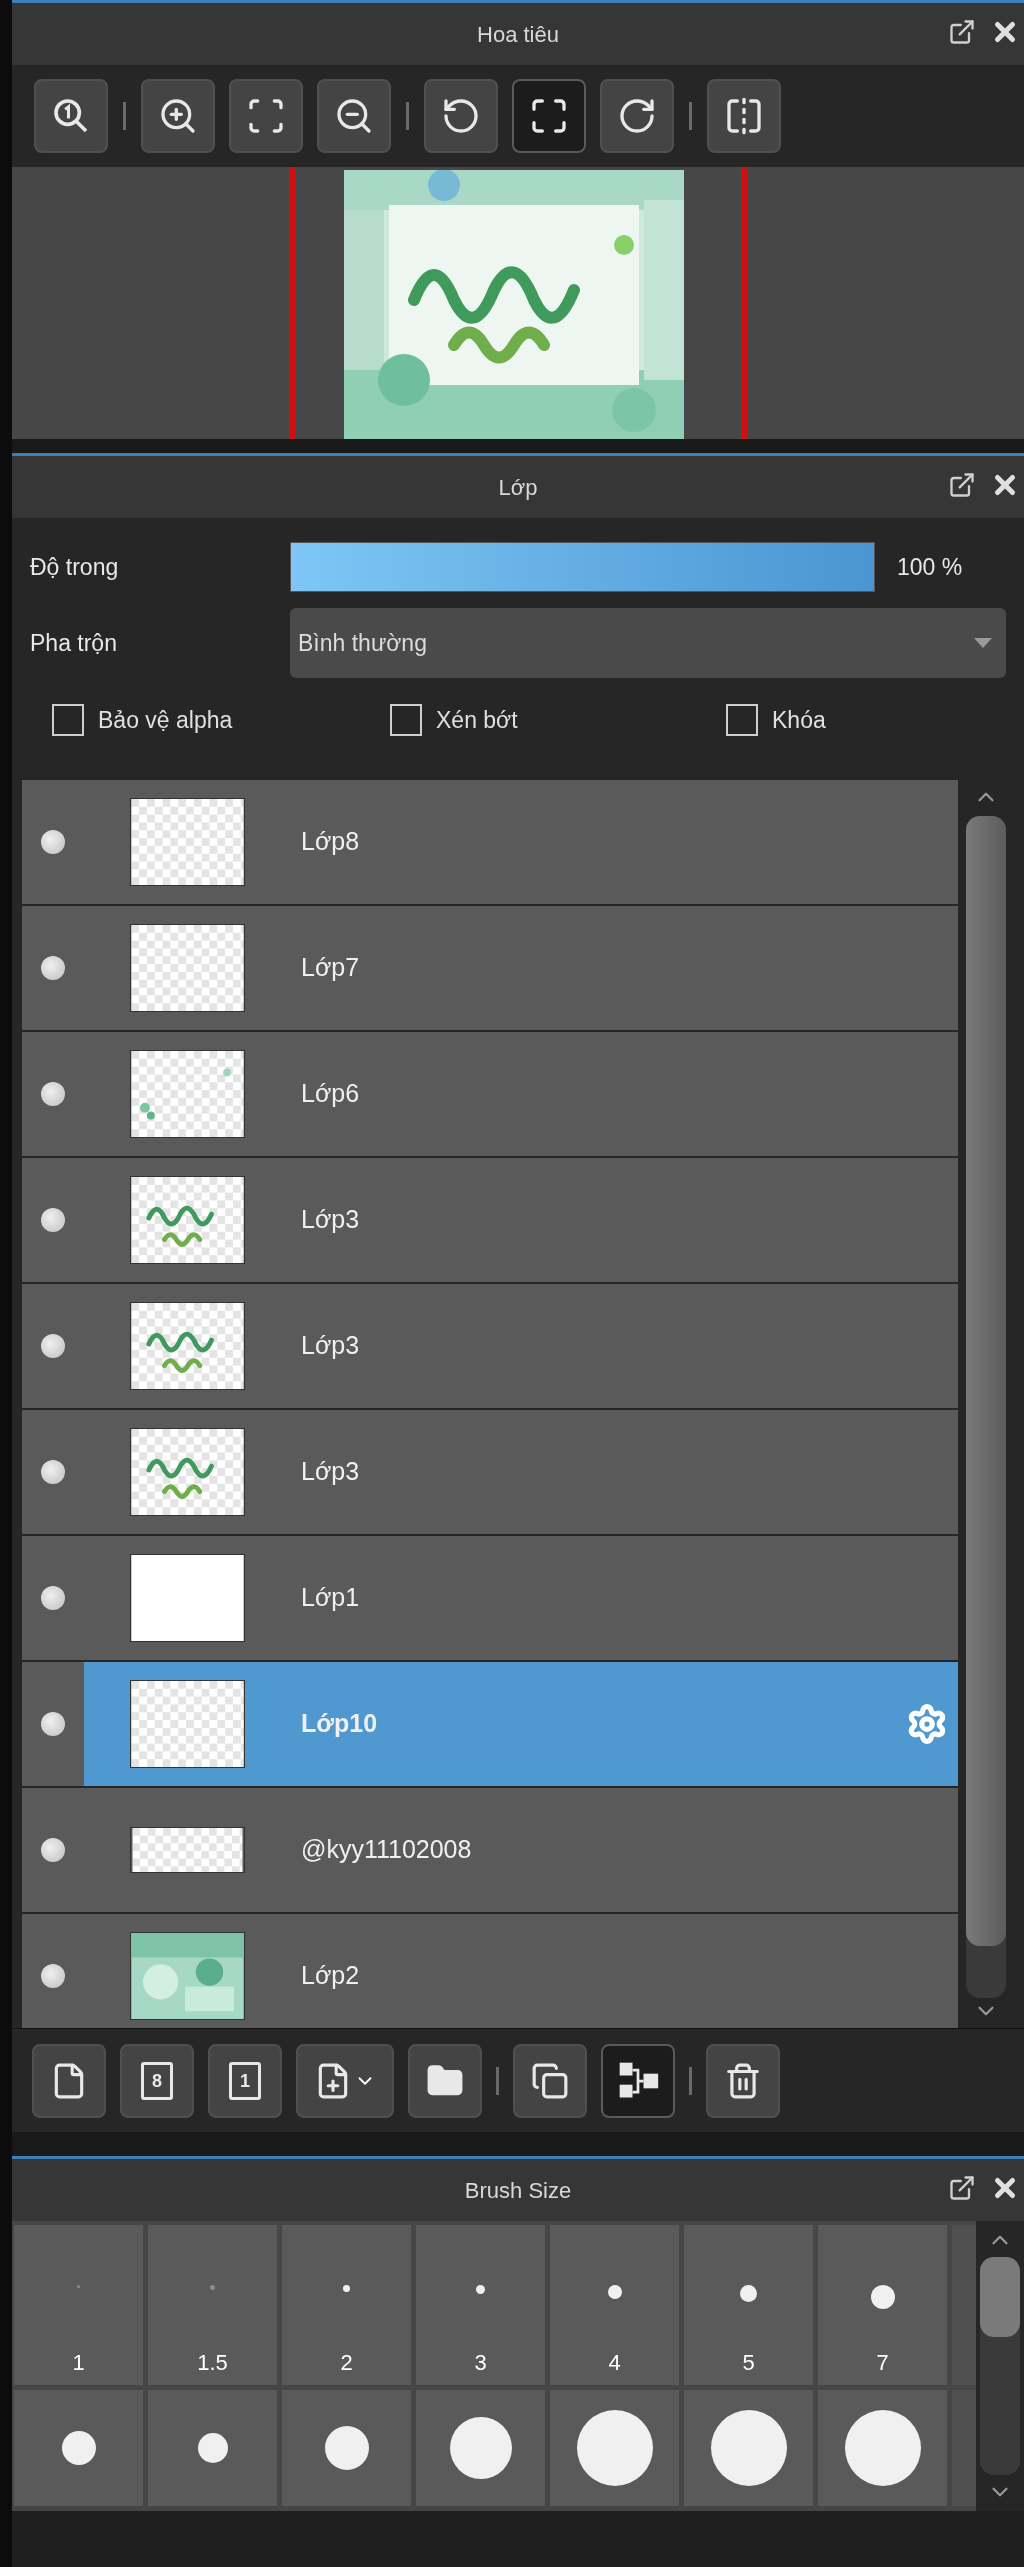 This screenshot has height=2567, width=1024. What do you see at coordinates (75, 567) in the screenshot?
I see `opacity-label: Độ trong` at bounding box center [75, 567].